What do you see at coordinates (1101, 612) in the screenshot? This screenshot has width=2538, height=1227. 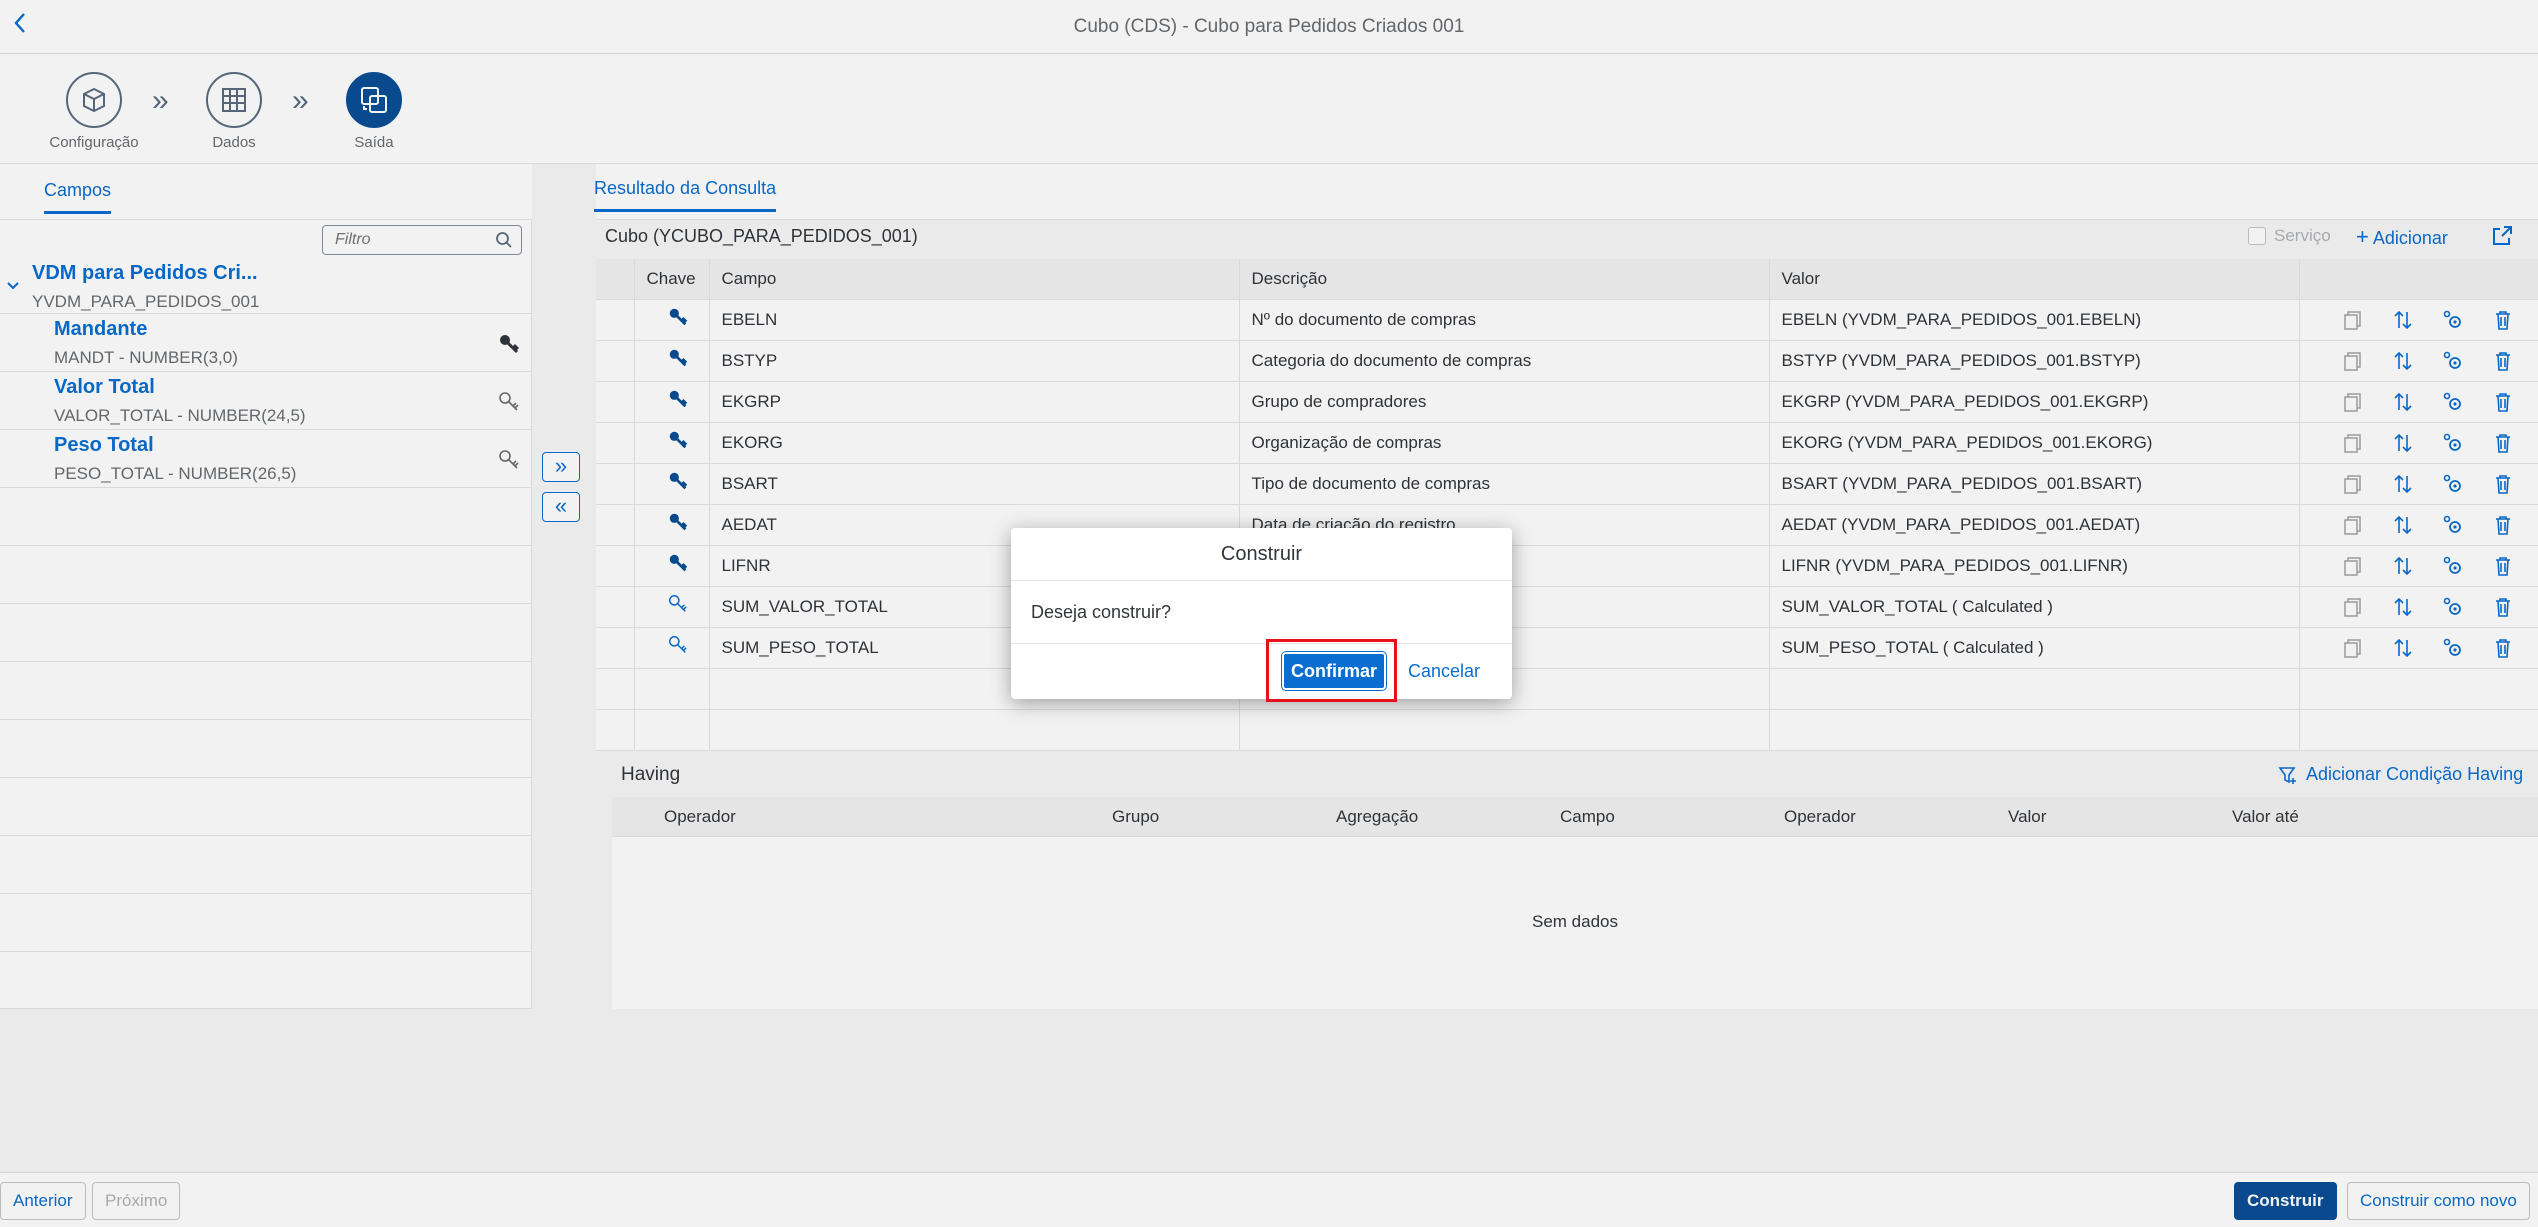 I see `dialog-message: Deseja construir?` at bounding box center [1101, 612].